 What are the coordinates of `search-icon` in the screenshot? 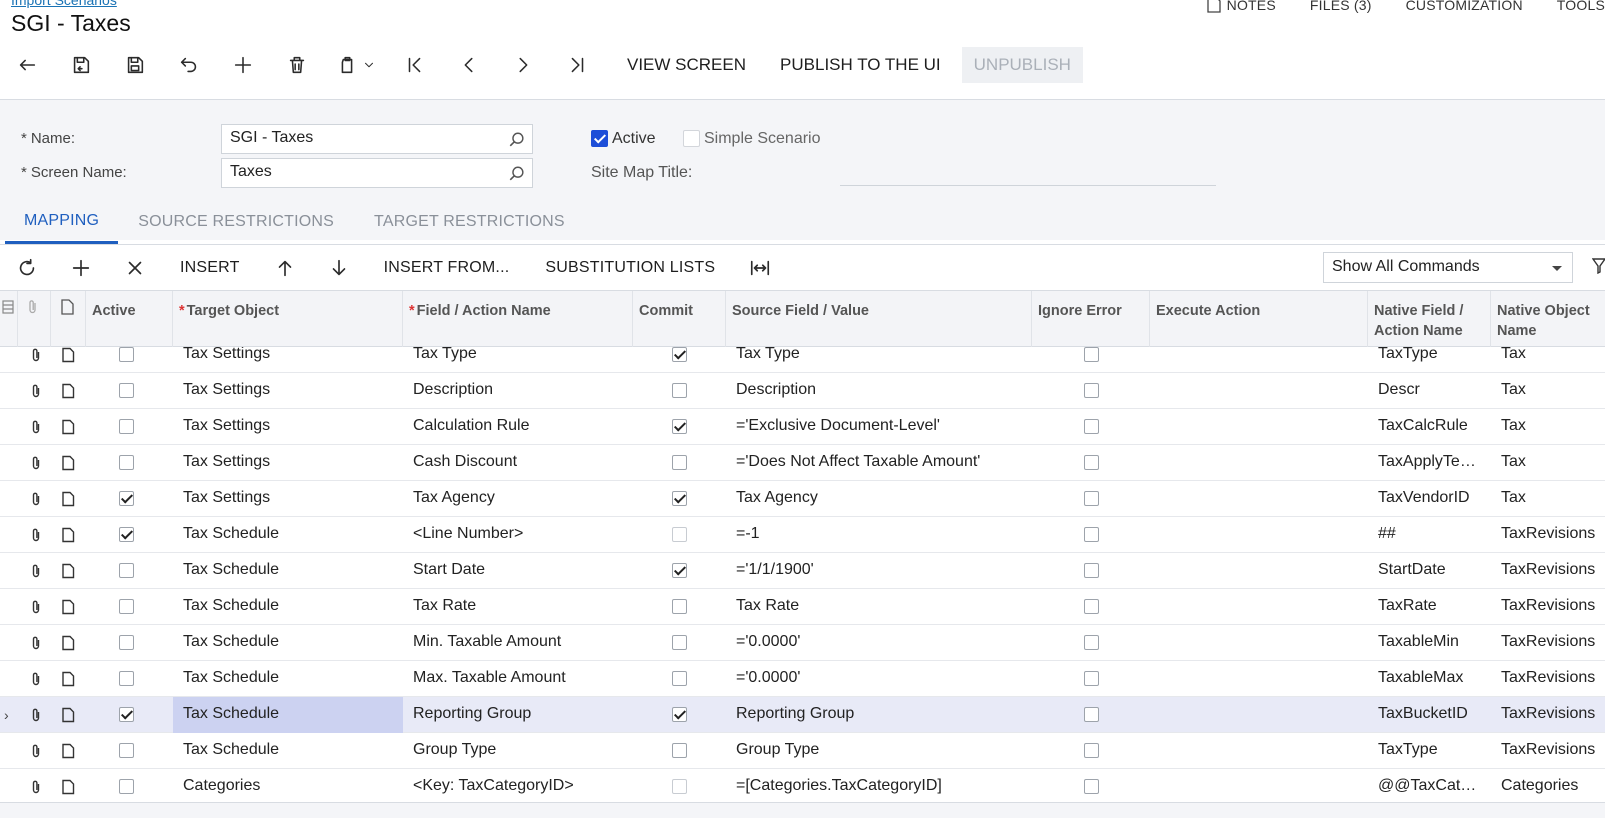 It's located at (517, 140).